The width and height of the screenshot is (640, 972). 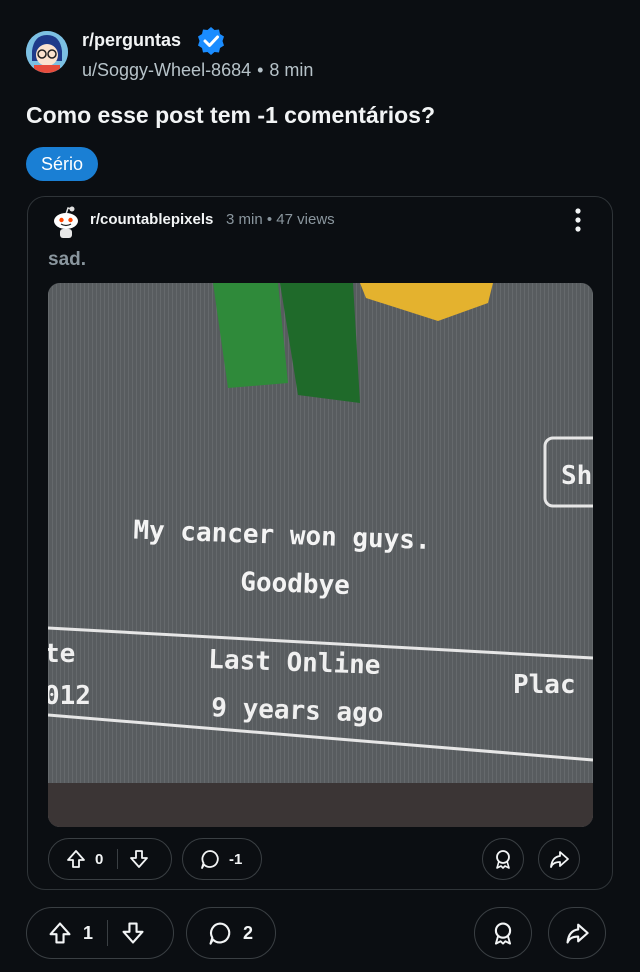 I want to click on crosspost-subreddit: r/countablepixels, so click(x=151, y=219).